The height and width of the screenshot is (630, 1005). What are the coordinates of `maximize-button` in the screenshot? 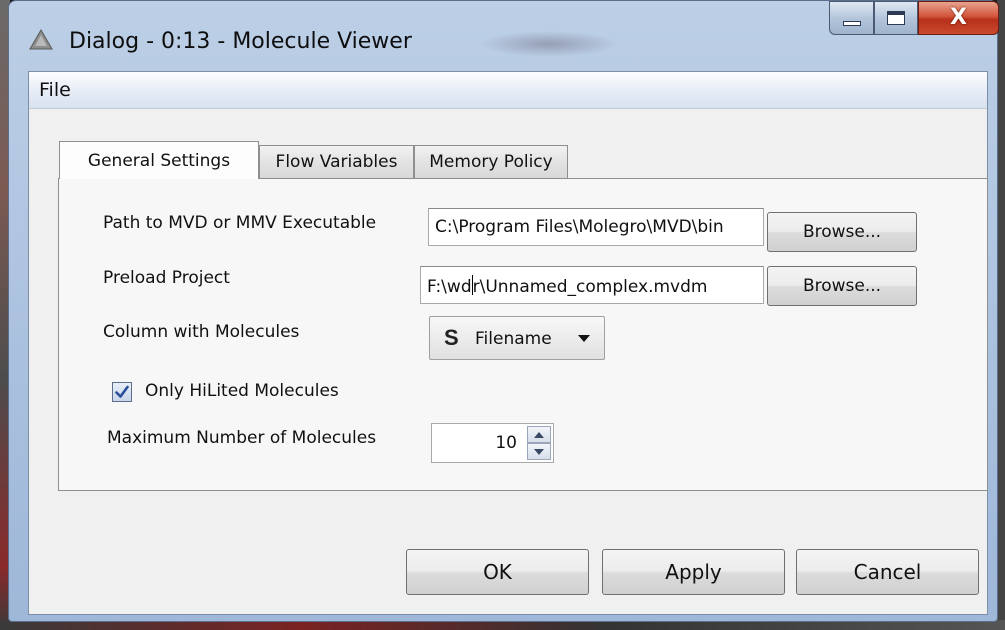 It's located at (896, 18).